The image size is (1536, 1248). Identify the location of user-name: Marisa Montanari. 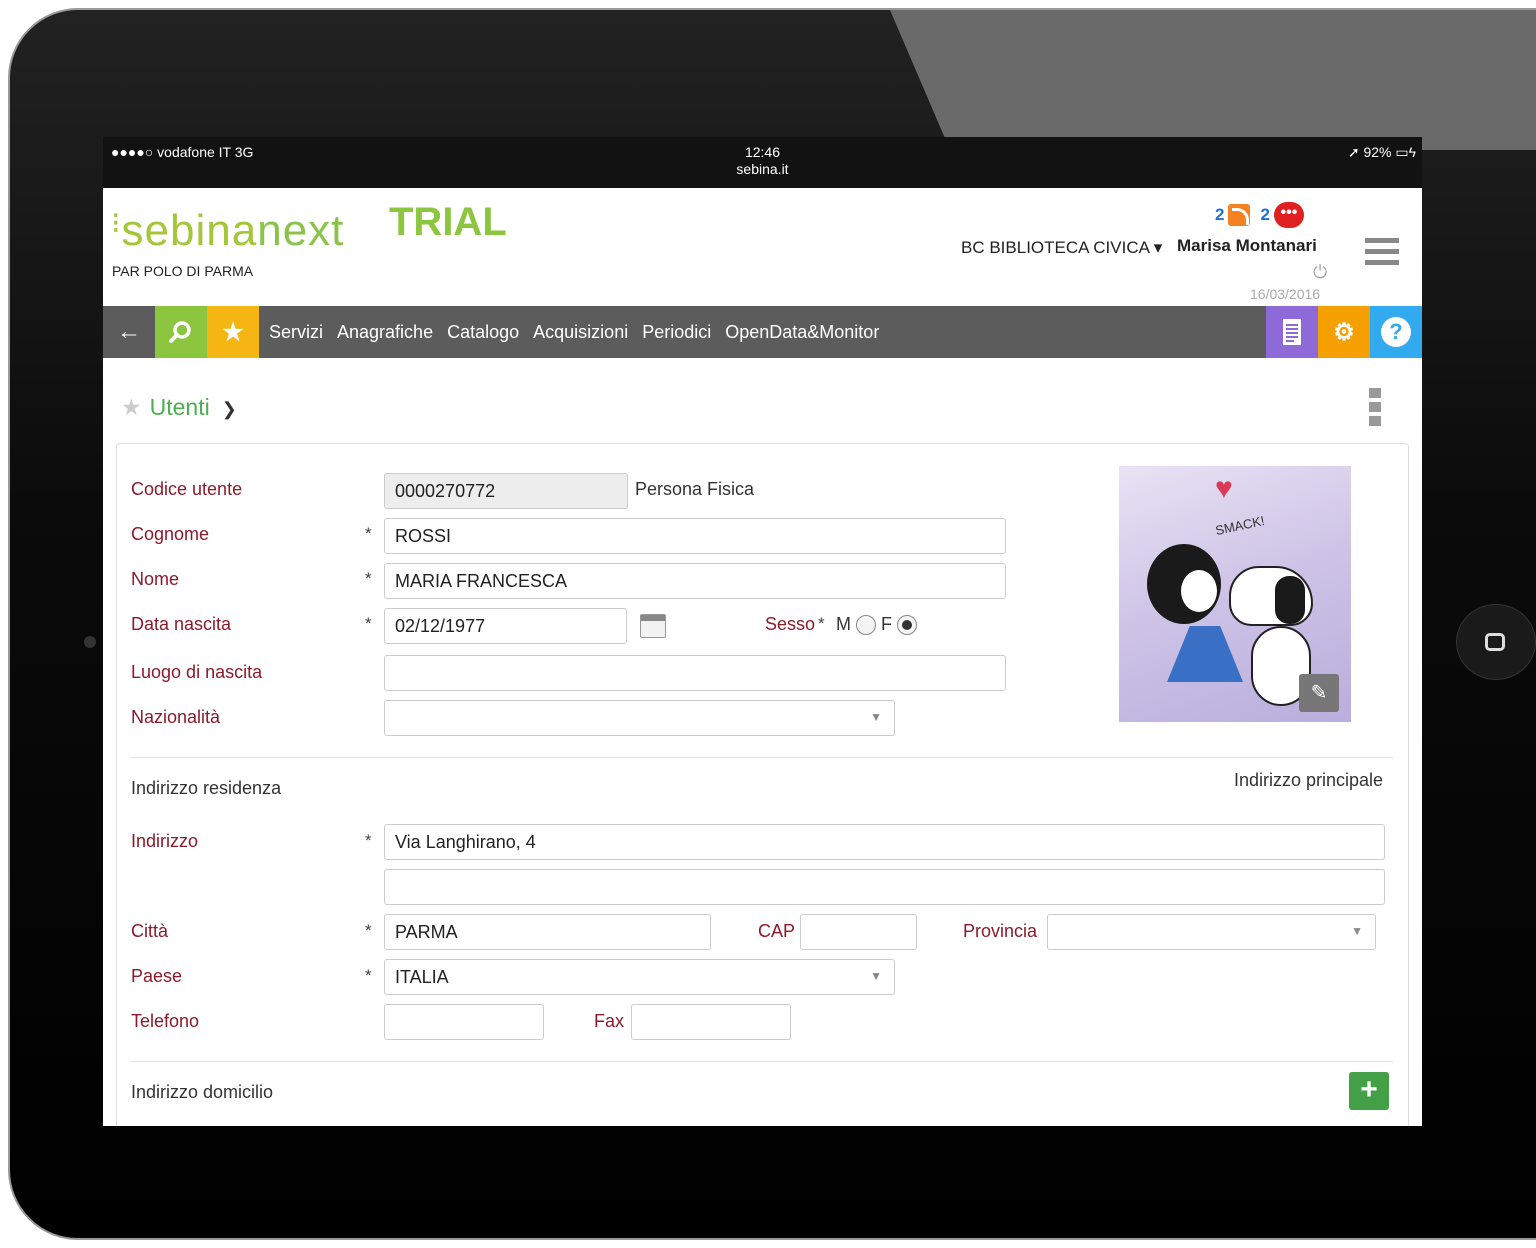
(1247, 246).